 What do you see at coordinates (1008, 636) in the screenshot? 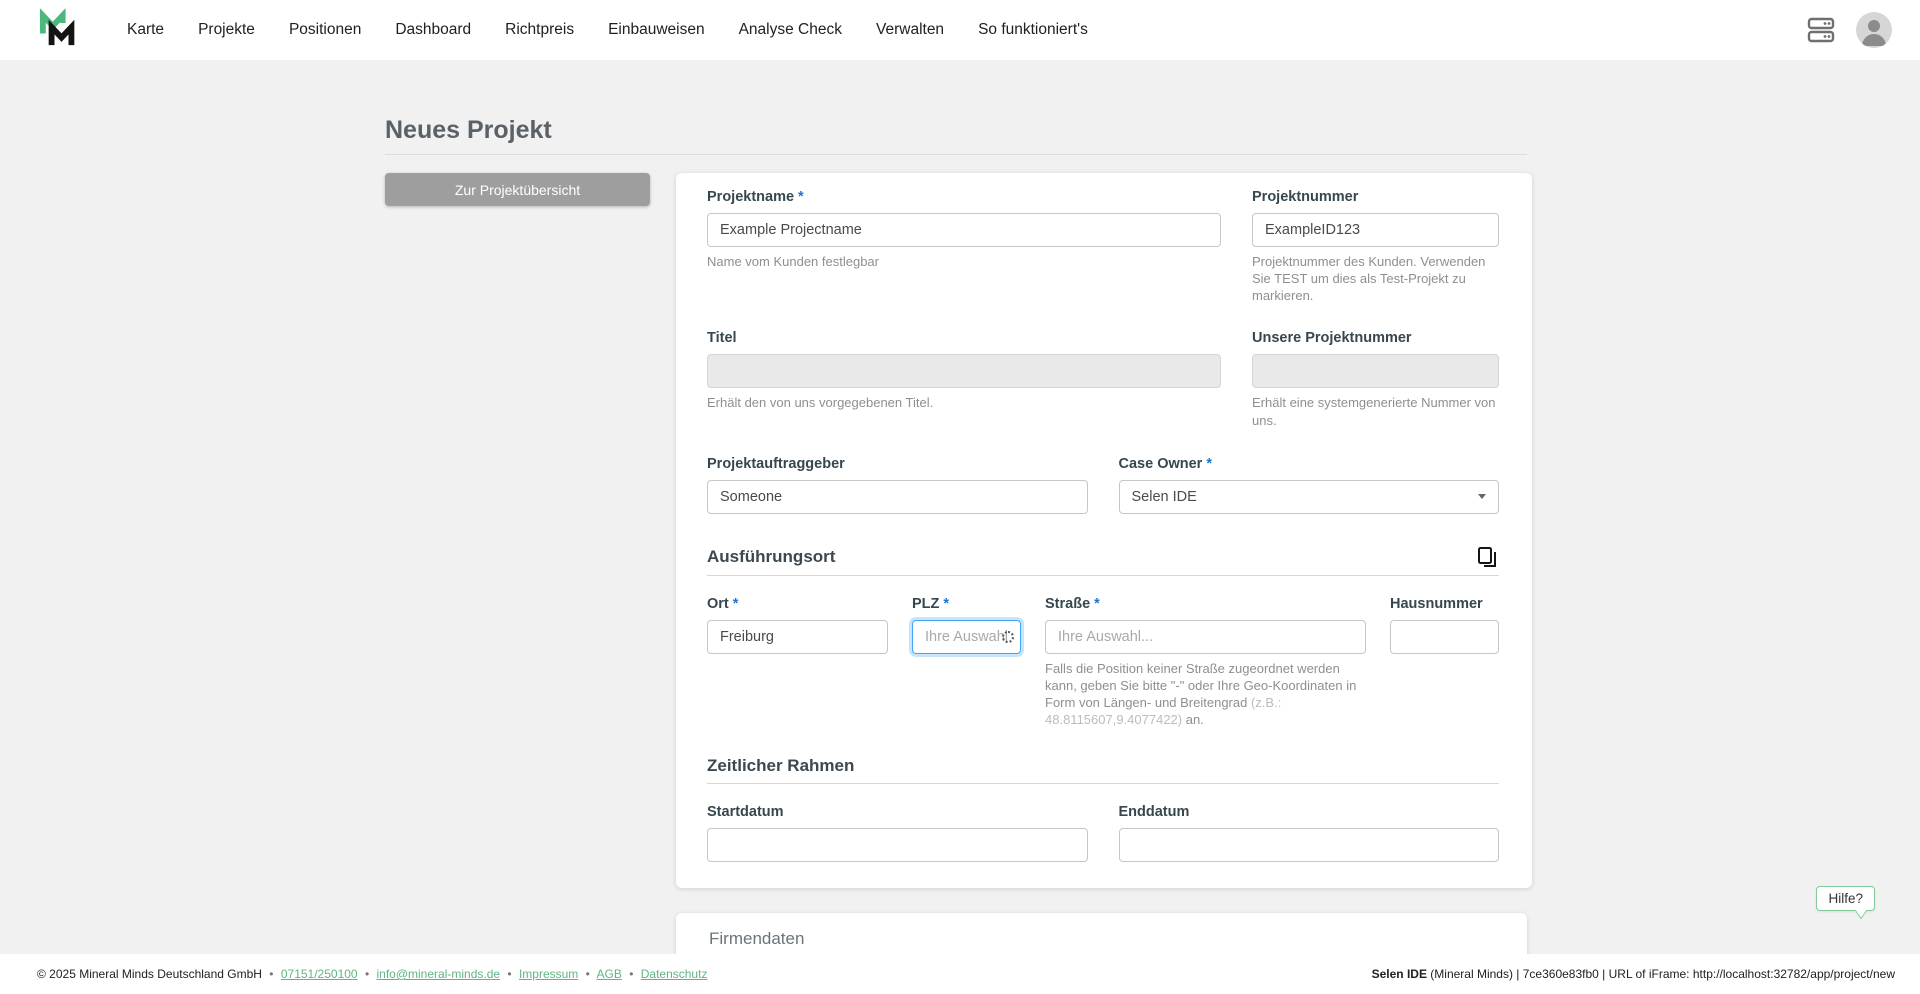
I see `loading-spinner-icon` at bounding box center [1008, 636].